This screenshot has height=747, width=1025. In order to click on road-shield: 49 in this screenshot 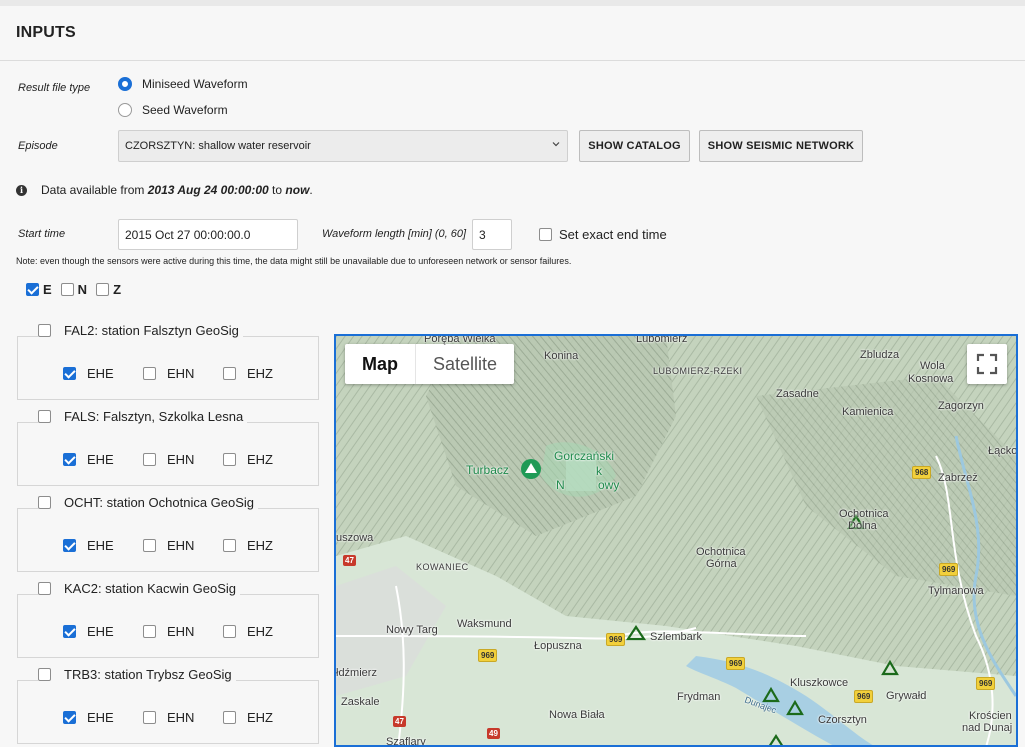, I will do `click(493, 733)`.